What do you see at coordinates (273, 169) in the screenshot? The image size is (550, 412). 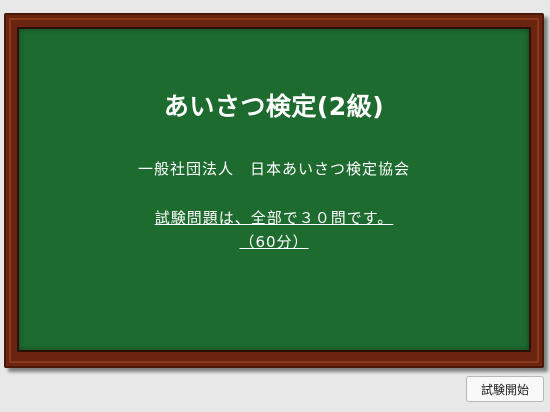 I see `organization-name: 一般社団法人 日本あいさつ検定協会` at bounding box center [273, 169].